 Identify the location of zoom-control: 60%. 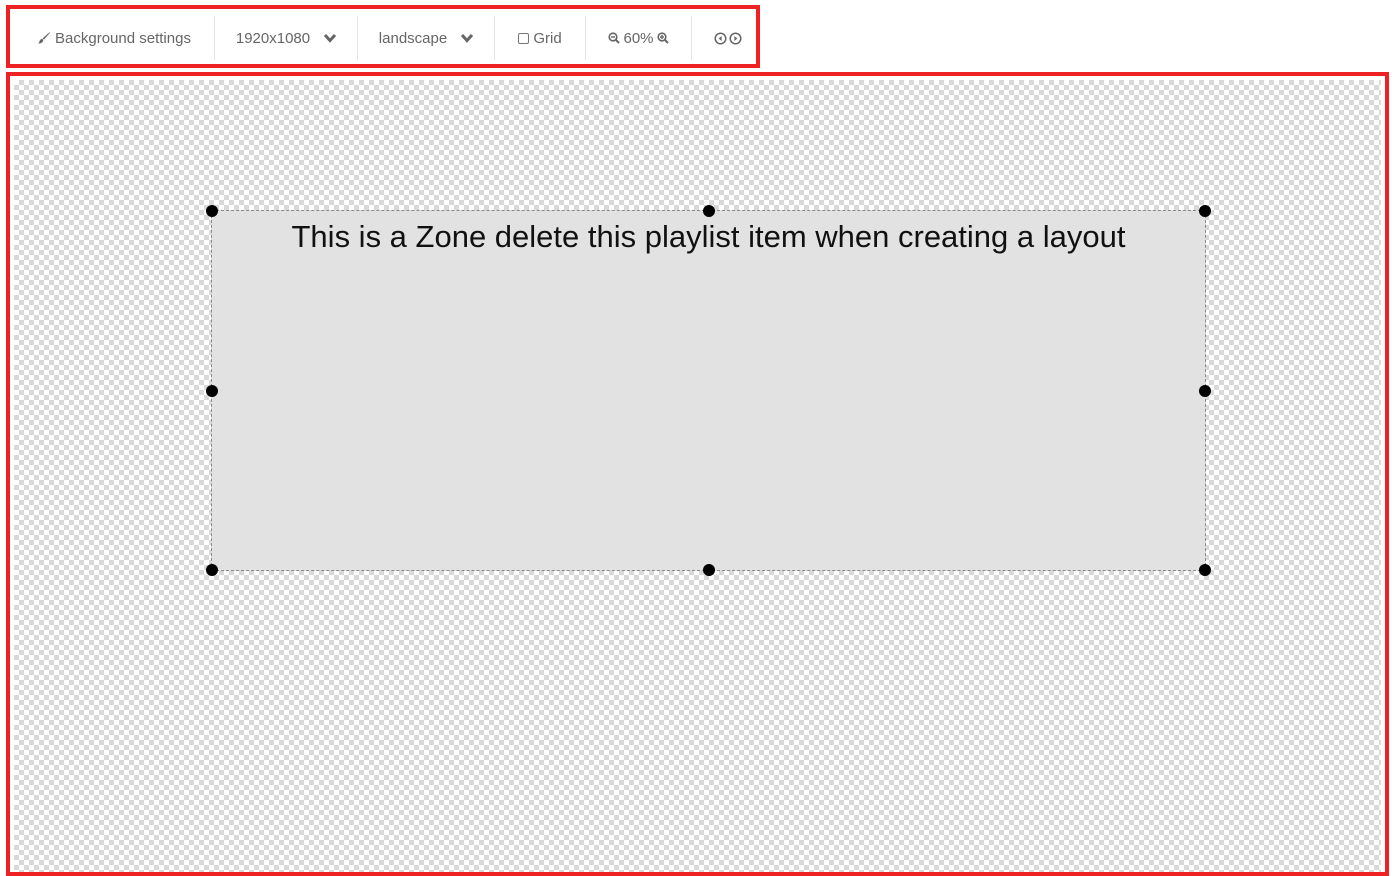
(639, 38).